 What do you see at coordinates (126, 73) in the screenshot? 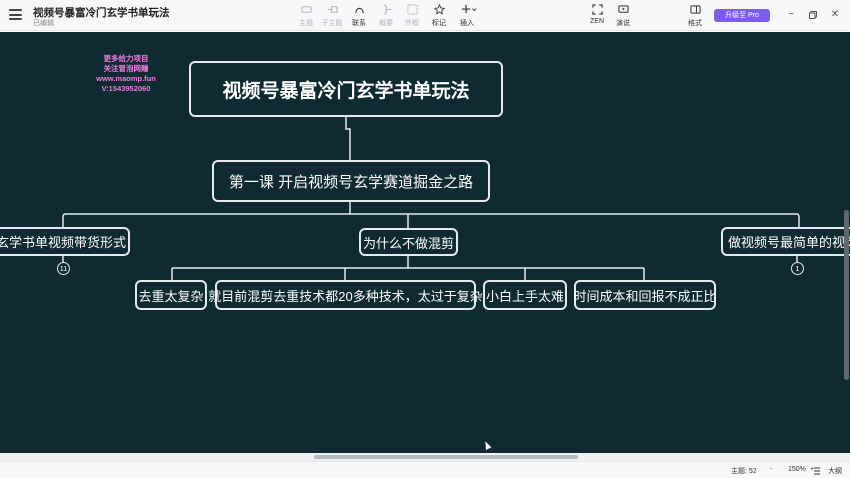
I see `promo-watermark: 更多给力项目 关注冒泡网赚 www.maomp.fun V:1543952060` at bounding box center [126, 73].